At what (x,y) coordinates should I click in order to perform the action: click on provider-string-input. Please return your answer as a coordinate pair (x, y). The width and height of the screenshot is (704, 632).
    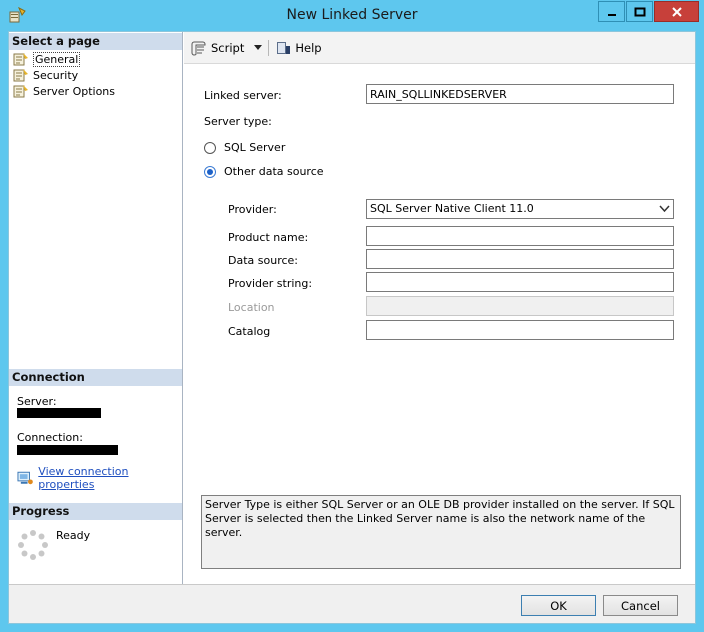
    Looking at the image, I should click on (520, 282).